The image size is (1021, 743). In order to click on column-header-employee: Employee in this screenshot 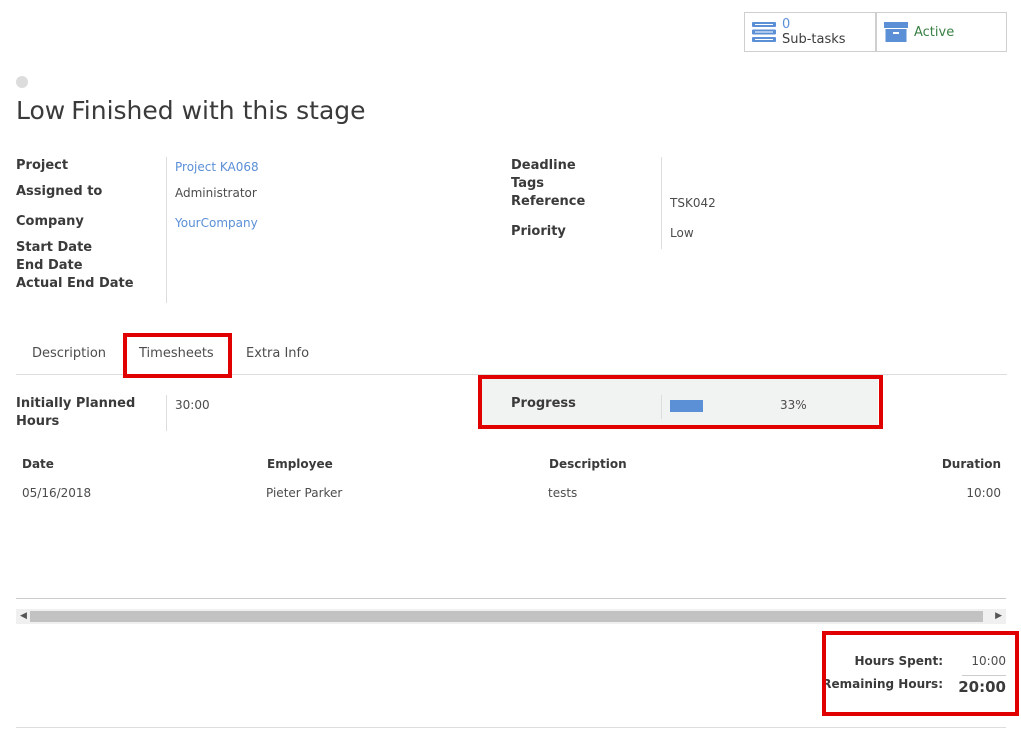, I will do `click(300, 464)`.